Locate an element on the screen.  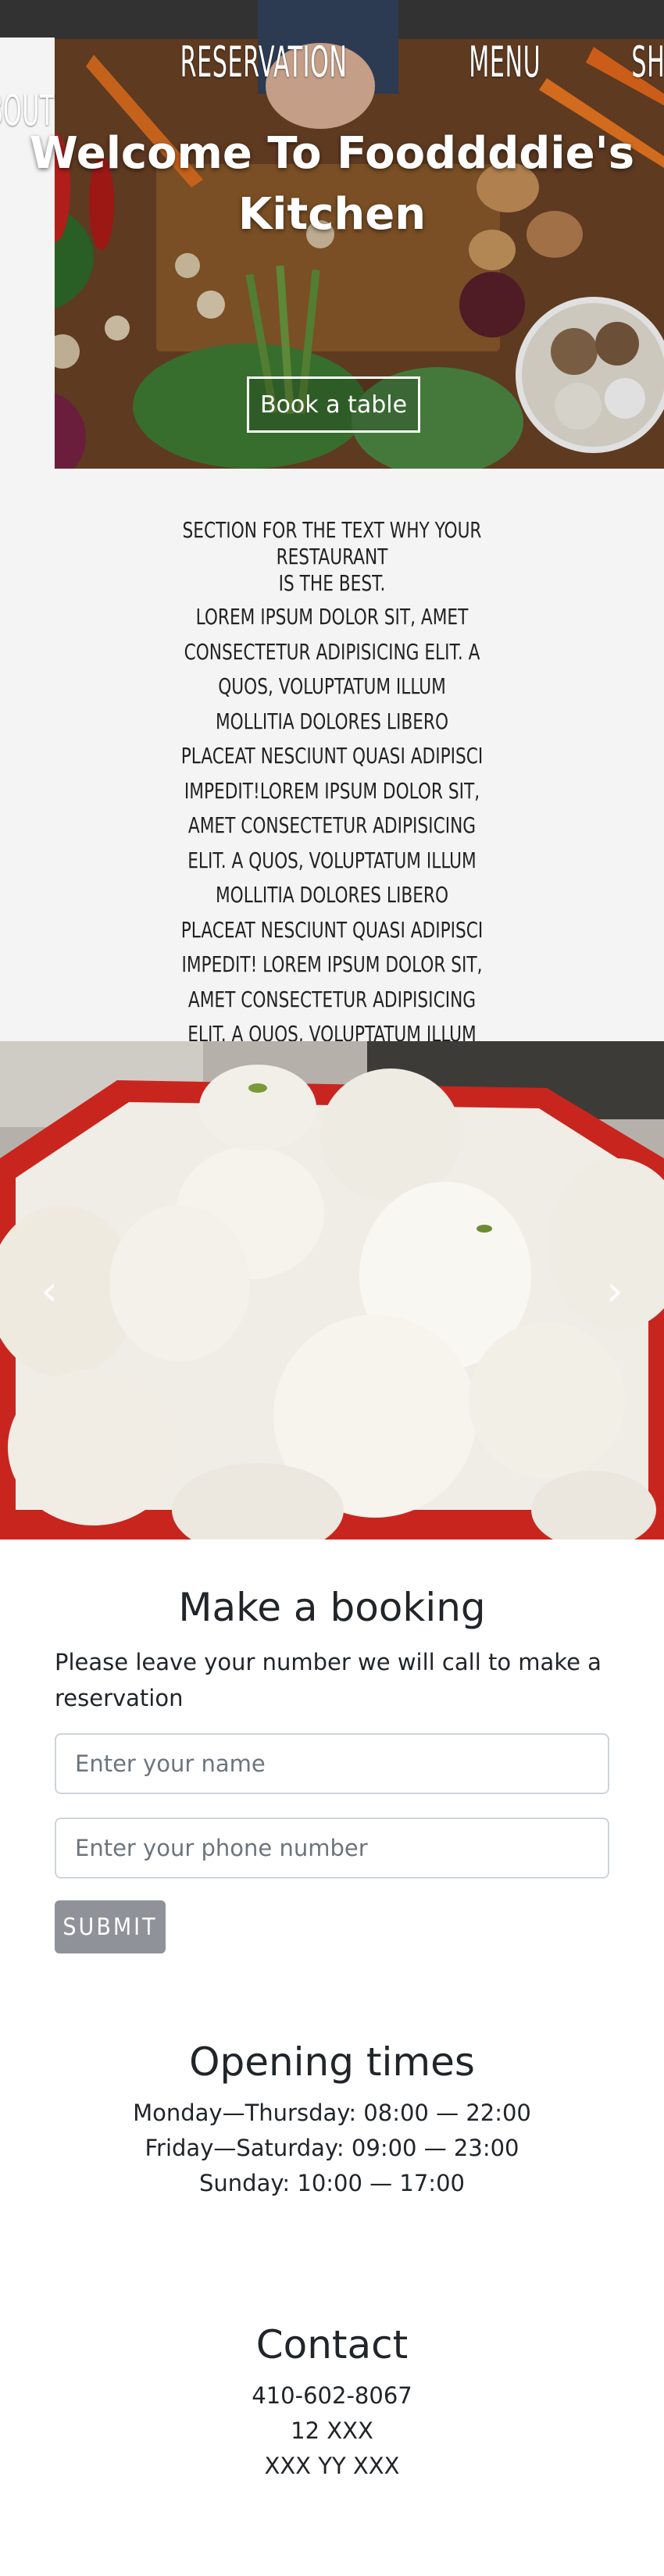
booking-title: Make a booking is located at coordinates (332, 1607).